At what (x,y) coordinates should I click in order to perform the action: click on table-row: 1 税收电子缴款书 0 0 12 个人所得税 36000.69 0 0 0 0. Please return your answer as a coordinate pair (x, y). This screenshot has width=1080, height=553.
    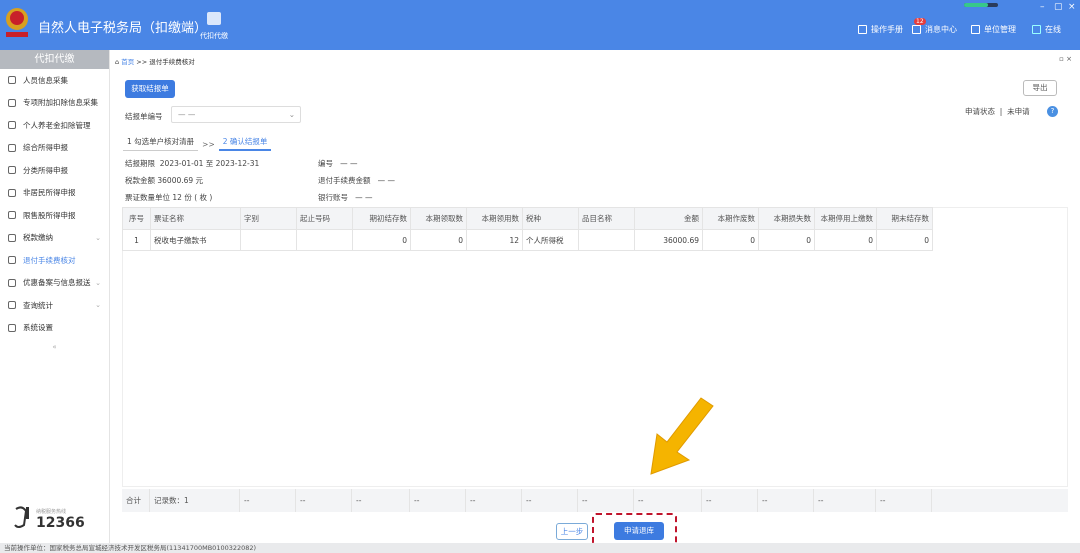
    Looking at the image, I should click on (527, 240).